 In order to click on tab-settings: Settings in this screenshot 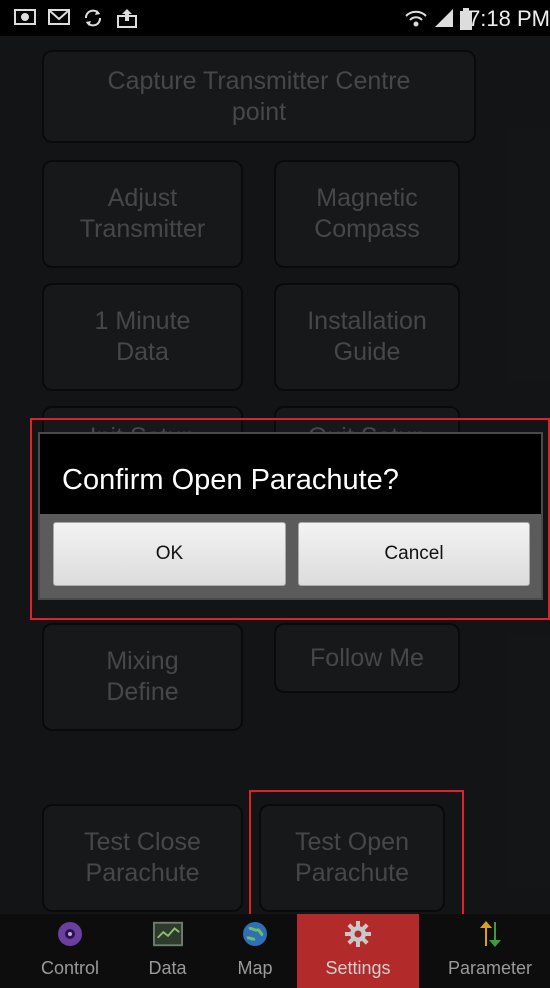, I will do `click(358, 951)`.